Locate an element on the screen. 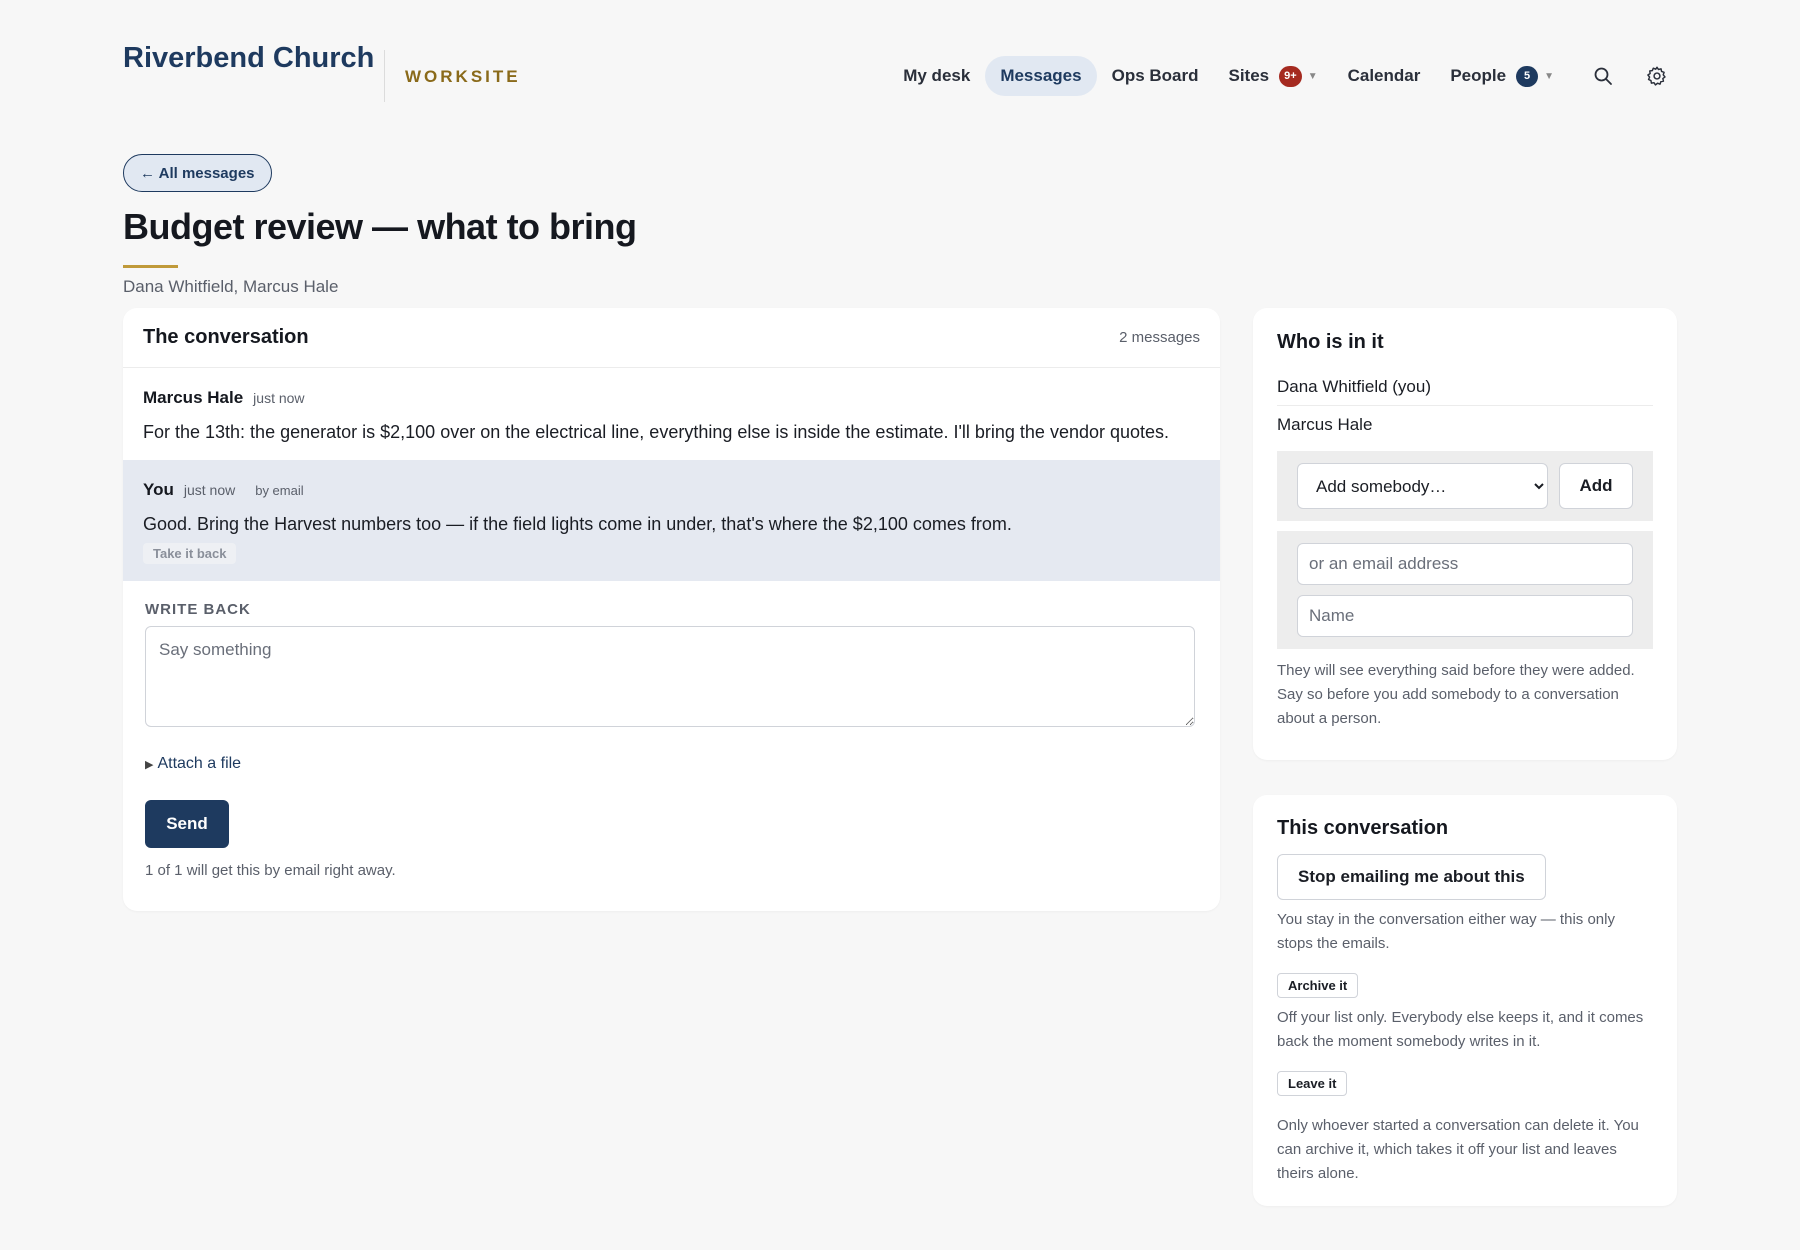 The width and height of the screenshot is (1800, 1250). message-meta: Marcus Hale just now is located at coordinates (671, 398).